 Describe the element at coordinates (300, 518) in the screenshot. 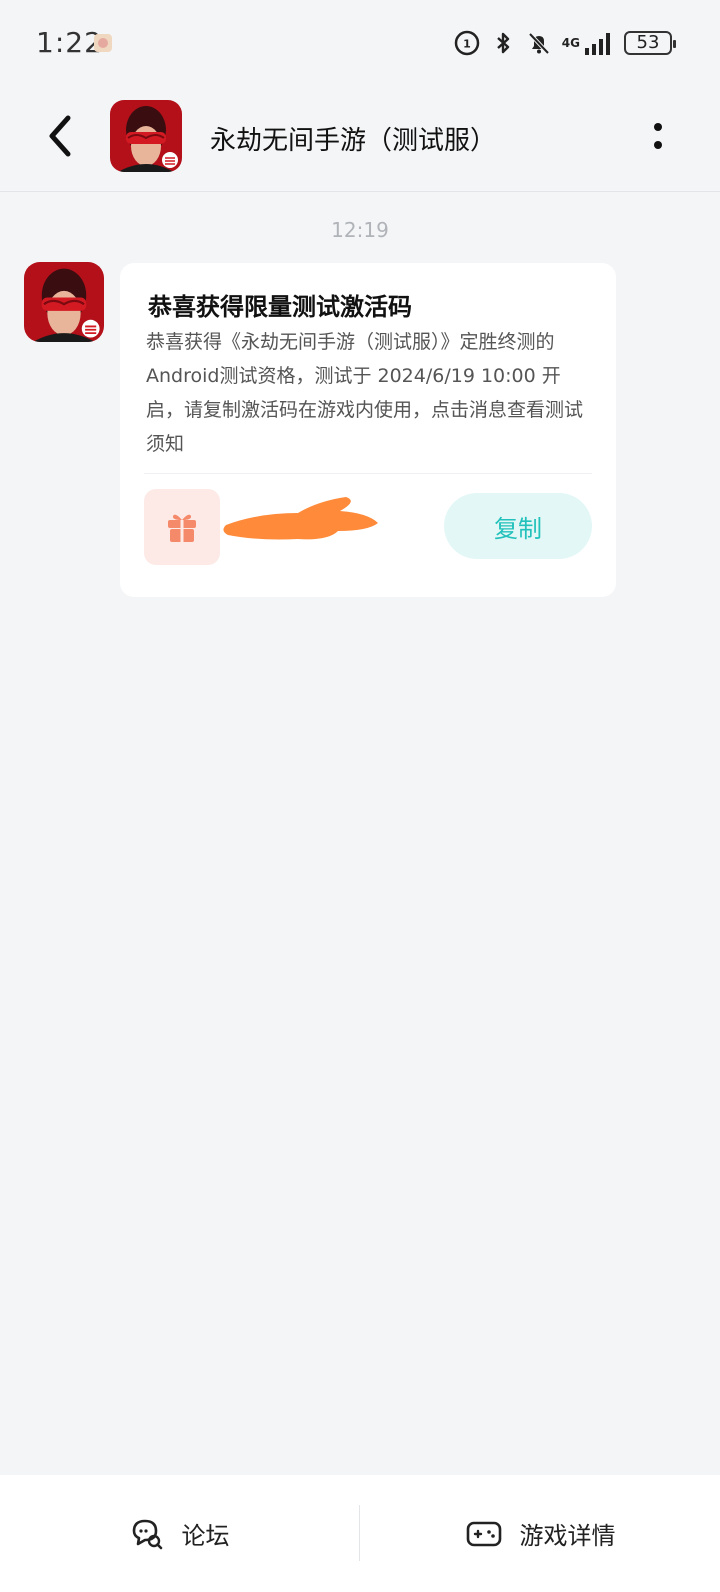

I see `redacted-code` at that location.